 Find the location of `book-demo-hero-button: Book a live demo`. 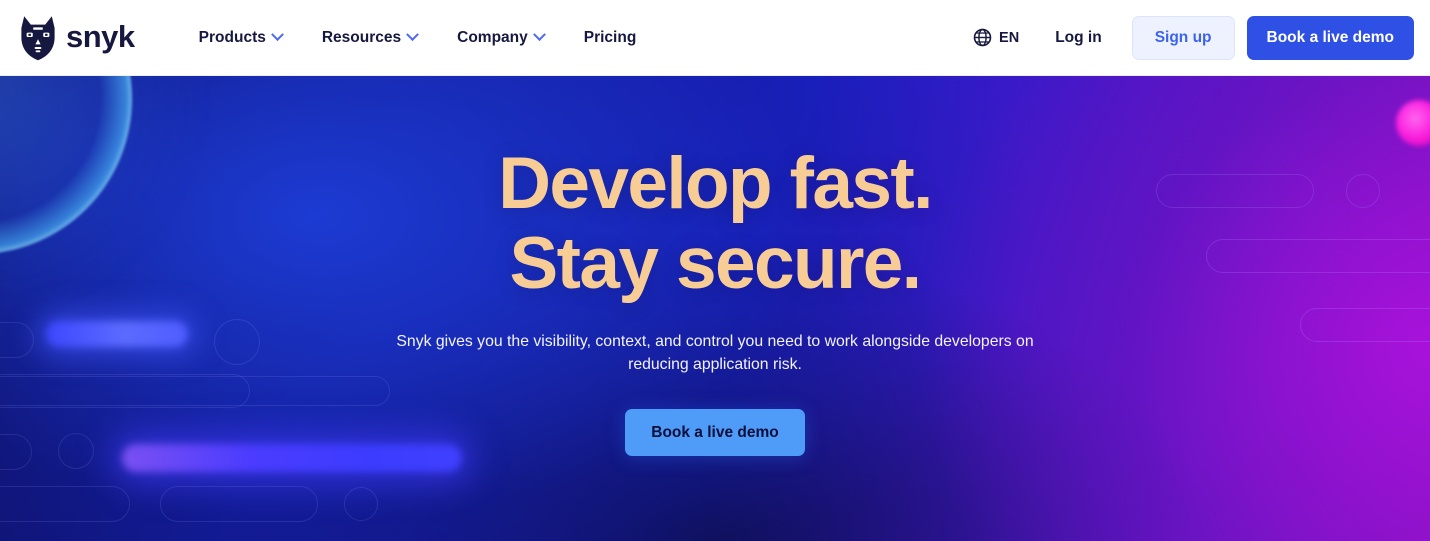

book-demo-hero-button: Book a live demo is located at coordinates (715, 432).